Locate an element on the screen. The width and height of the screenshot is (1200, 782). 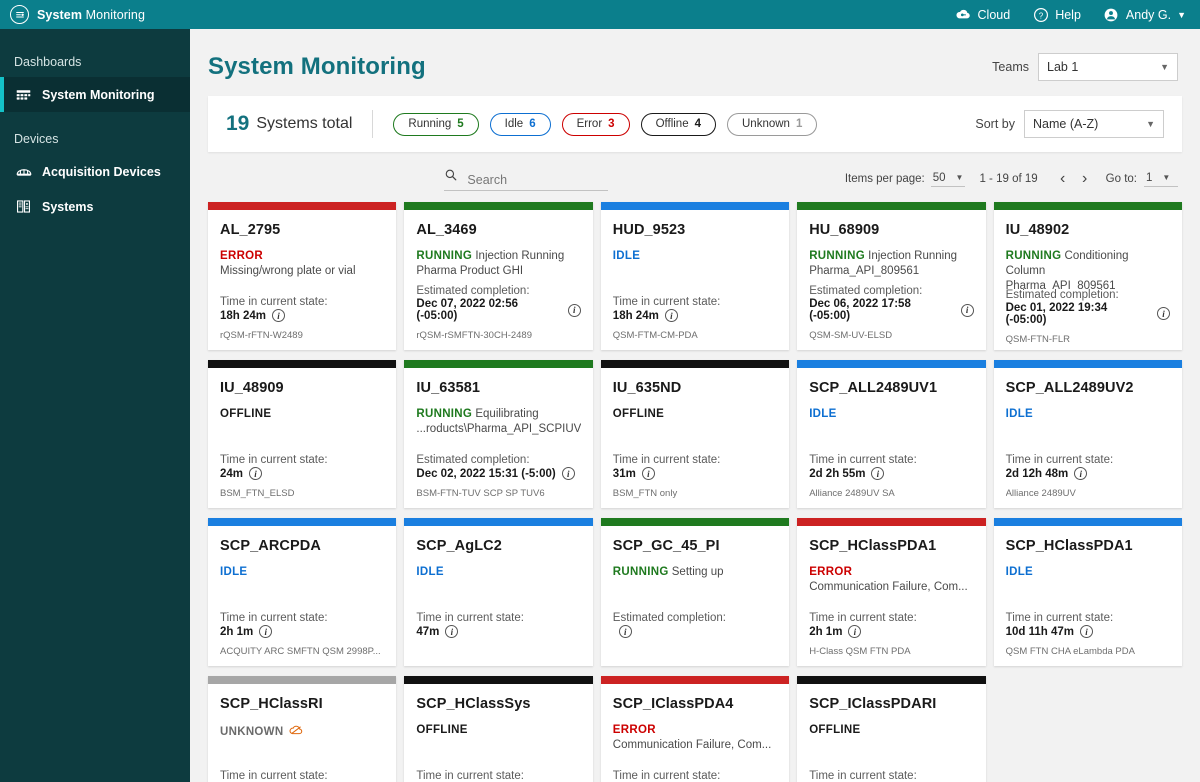
time-value: Dec 06, 2022 17:58 (-05:00) is located at coordinates (860, 310).